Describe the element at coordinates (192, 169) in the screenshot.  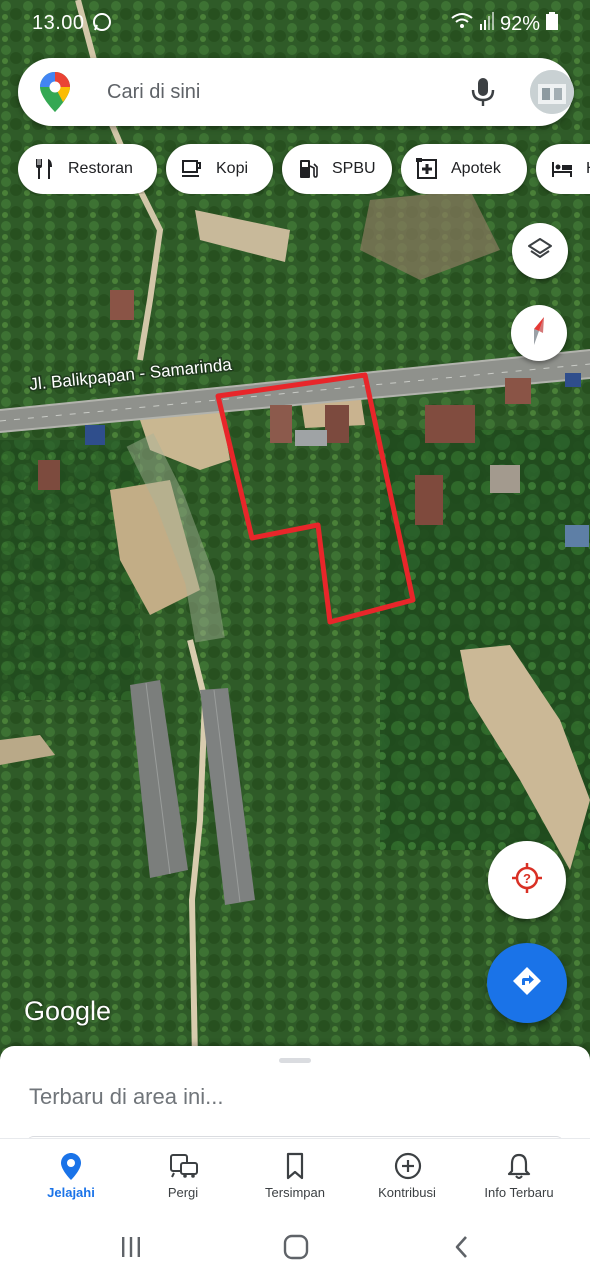
I see `coffee-icon` at that location.